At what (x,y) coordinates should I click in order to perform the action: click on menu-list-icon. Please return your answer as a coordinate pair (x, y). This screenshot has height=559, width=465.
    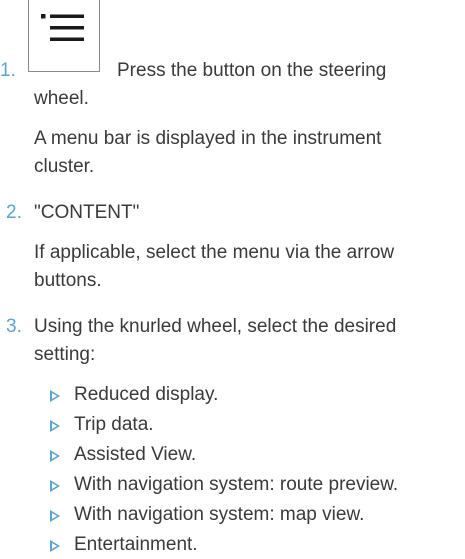
    Looking at the image, I should click on (62, 27).